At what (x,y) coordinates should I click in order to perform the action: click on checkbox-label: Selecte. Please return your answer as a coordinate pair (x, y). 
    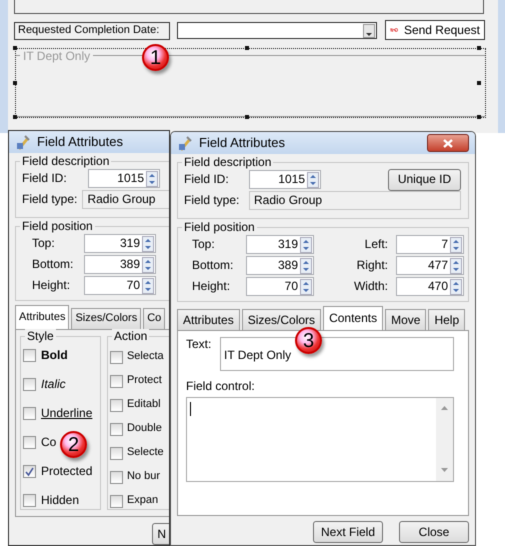
    Looking at the image, I should click on (145, 453).